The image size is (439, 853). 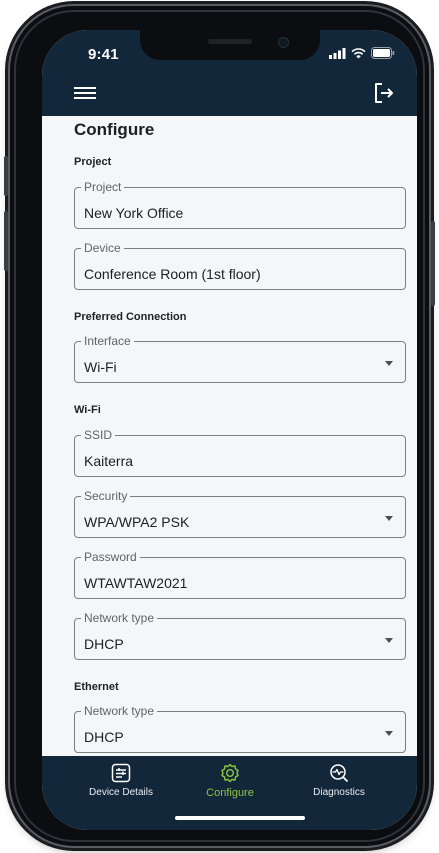 I want to click on section-ethernet: Ethernet, so click(x=96, y=687).